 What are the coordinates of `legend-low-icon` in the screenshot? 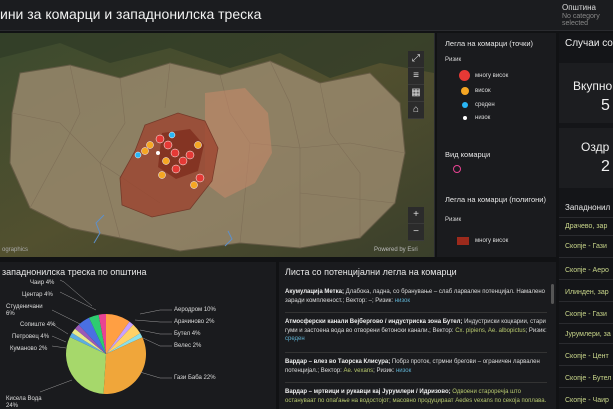 It's located at (465, 118).